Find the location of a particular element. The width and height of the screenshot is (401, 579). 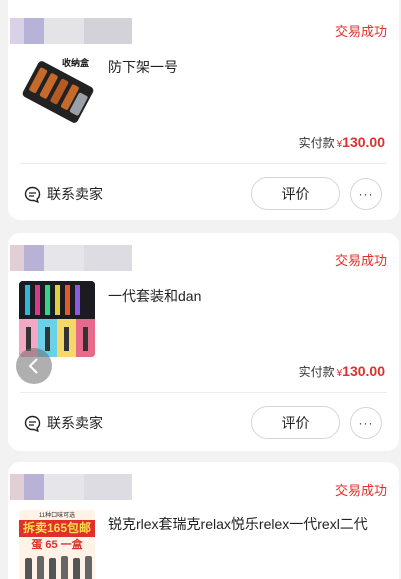

product-image-caption: 11种口味可选 is located at coordinates (57, 516).